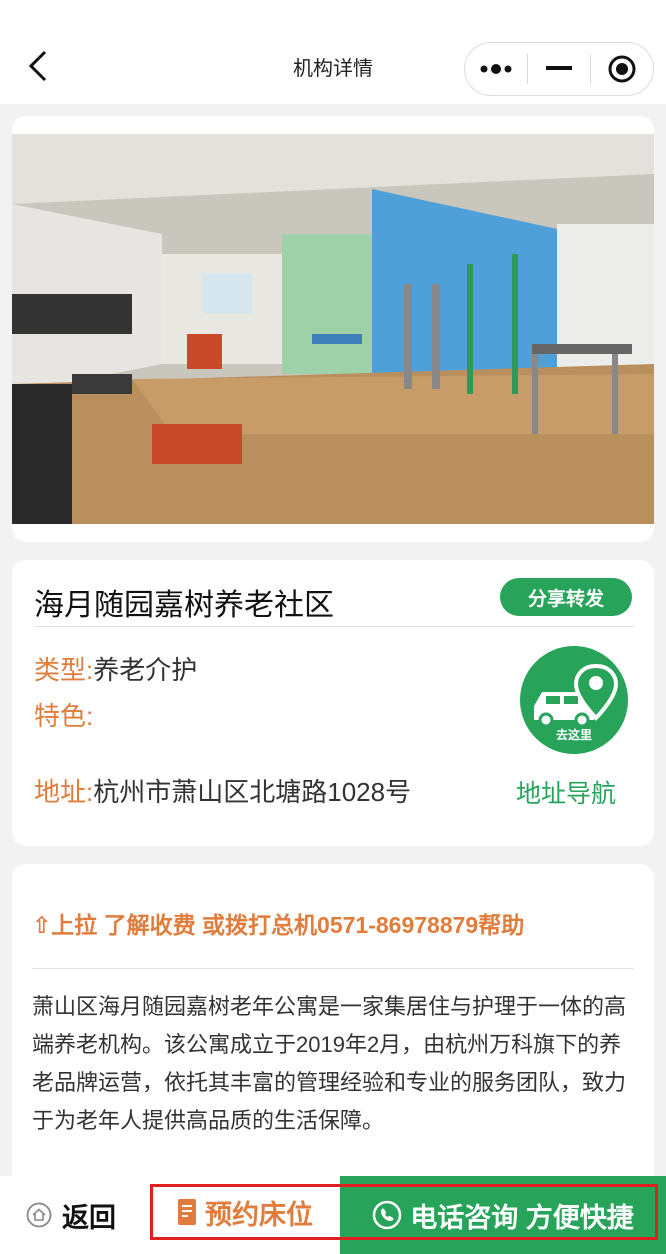 This screenshot has width=666, height=1254. What do you see at coordinates (566, 597) in the screenshot?
I see `share-button: 分享转发` at bounding box center [566, 597].